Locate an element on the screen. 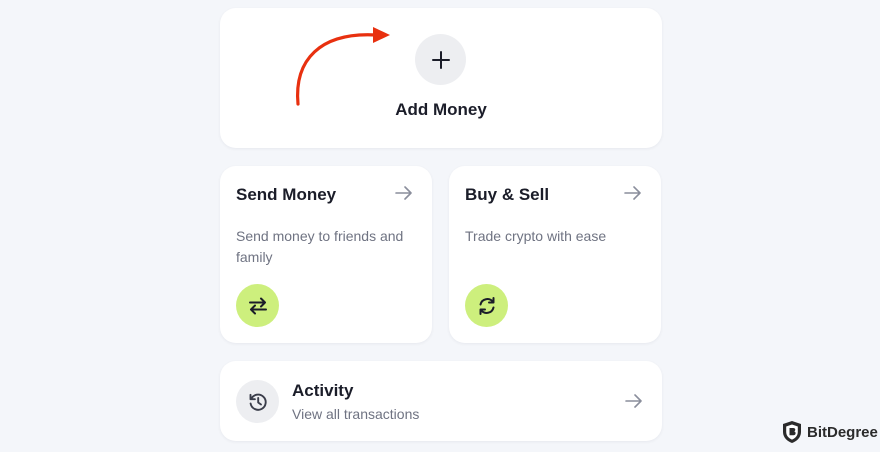 The image size is (880, 452). add-money-button is located at coordinates (440, 59).